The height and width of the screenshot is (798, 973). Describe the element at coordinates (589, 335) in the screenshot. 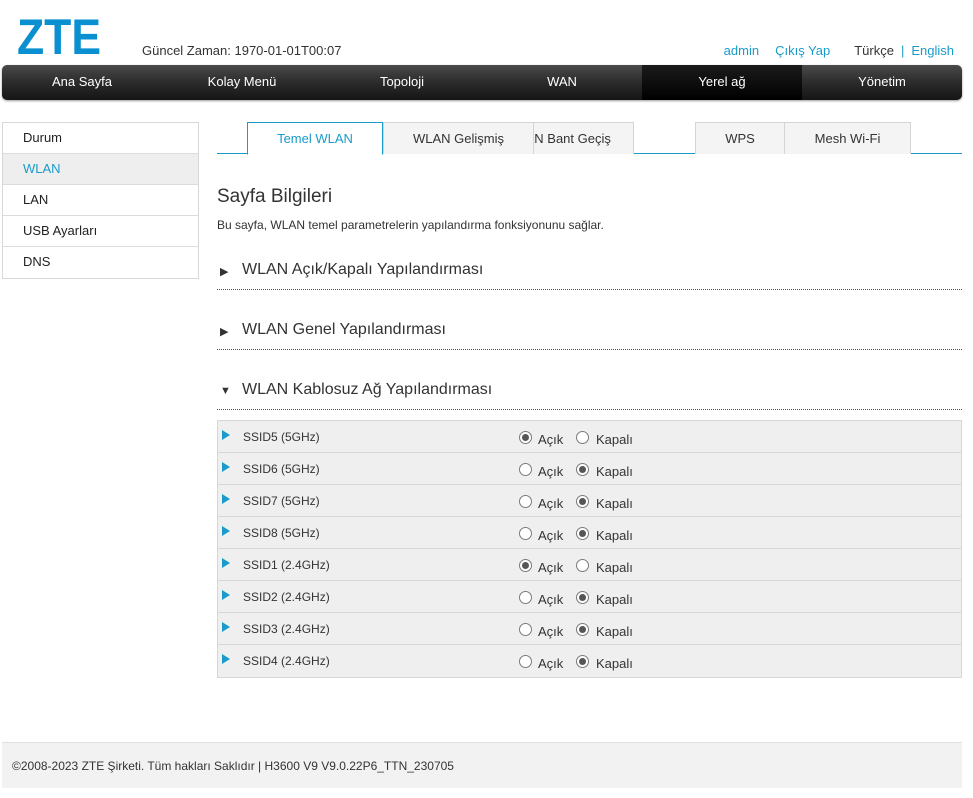

I see `section-wlan-general: ▶ WLAN Genel Yapılandırması` at that location.